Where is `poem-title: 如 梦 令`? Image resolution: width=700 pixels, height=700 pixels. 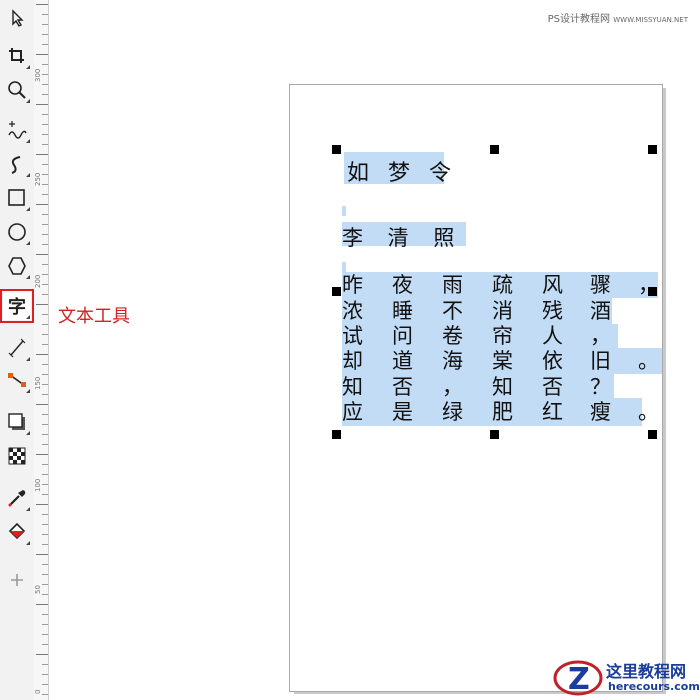
poem-title: 如 梦 令 is located at coordinates (402, 171).